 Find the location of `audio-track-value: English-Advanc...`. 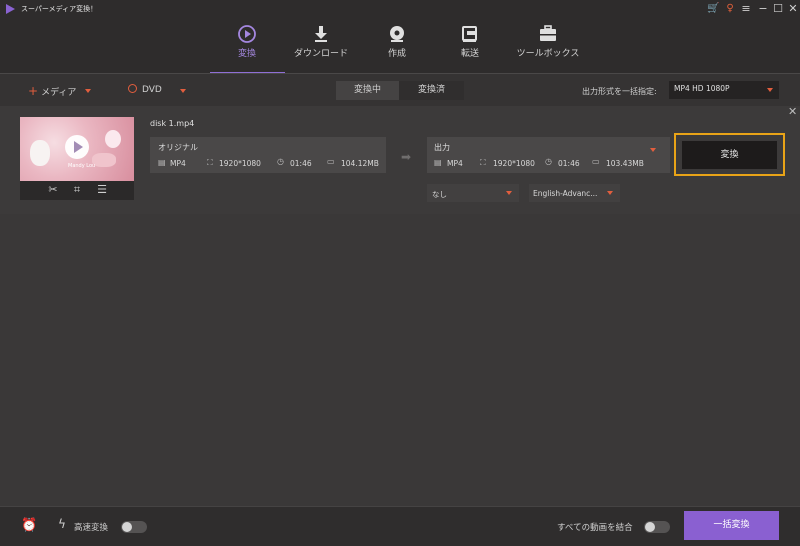

audio-track-value: English-Advanc... is located at coordinates (565, 193).